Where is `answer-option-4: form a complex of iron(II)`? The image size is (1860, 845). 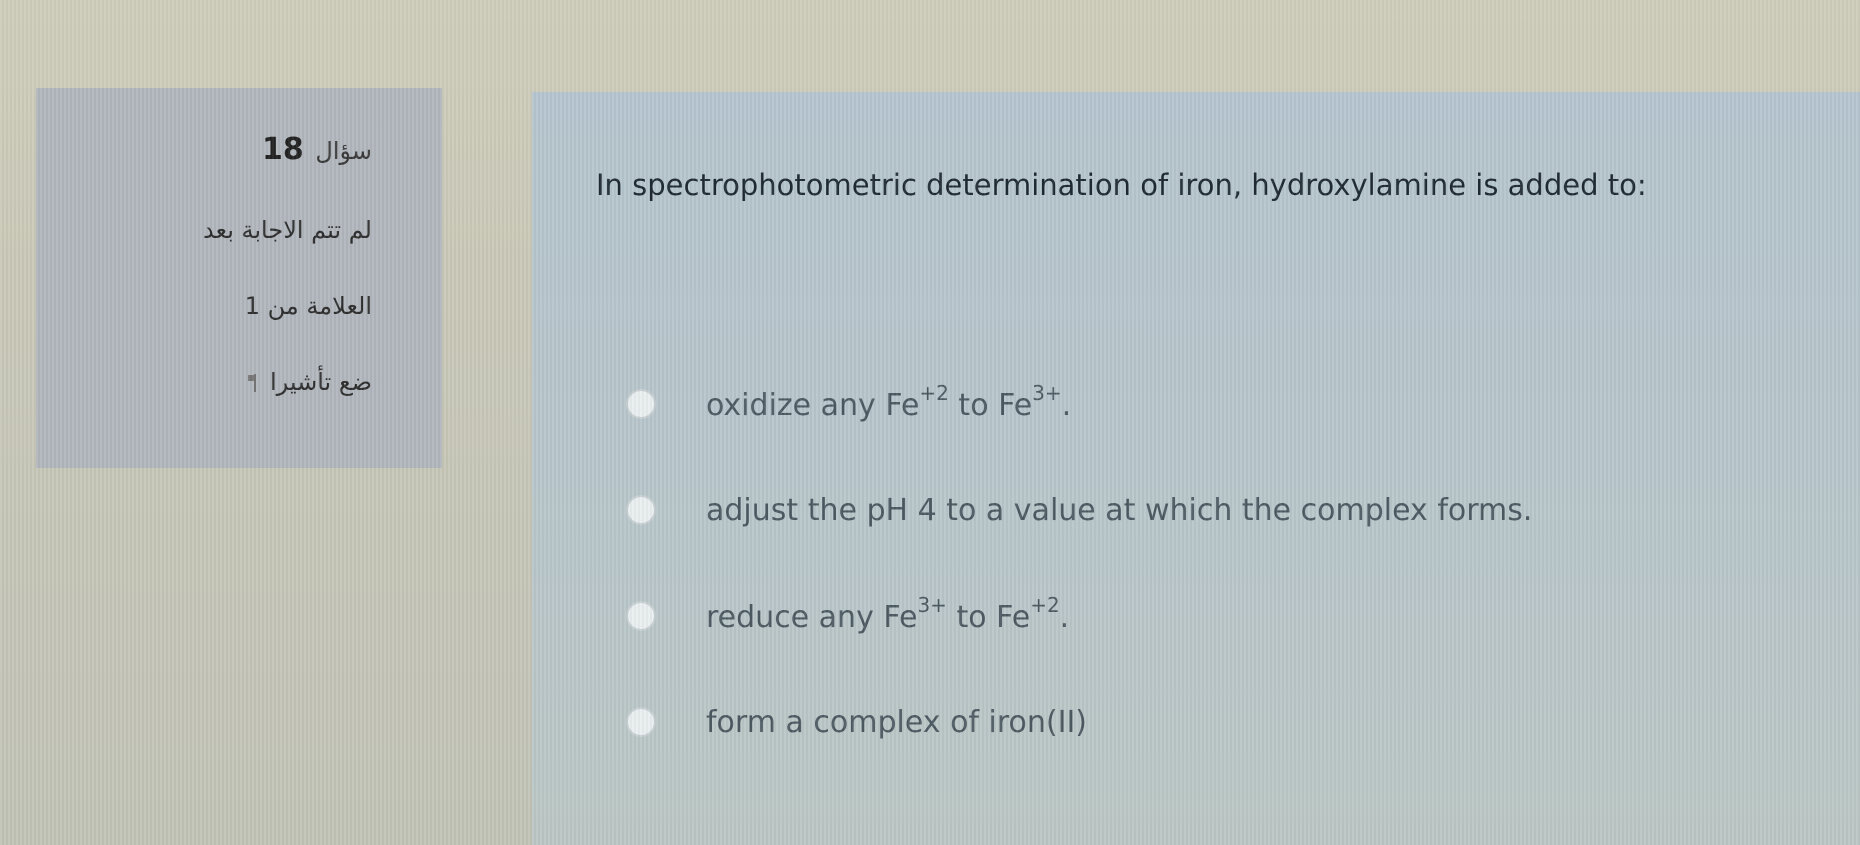 answer-option-4: form a complex of iron(II) is located at coordinates (856, 722).